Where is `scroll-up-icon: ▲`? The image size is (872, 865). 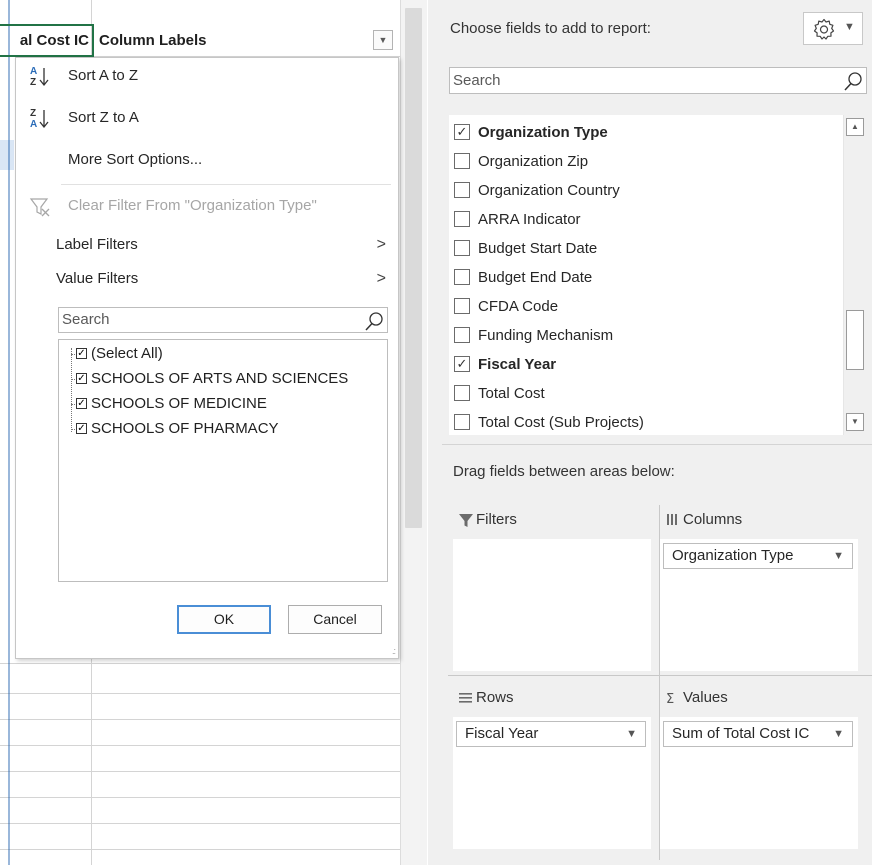
scroll-up-icon: ▲ is located at coordinates (855, 127).